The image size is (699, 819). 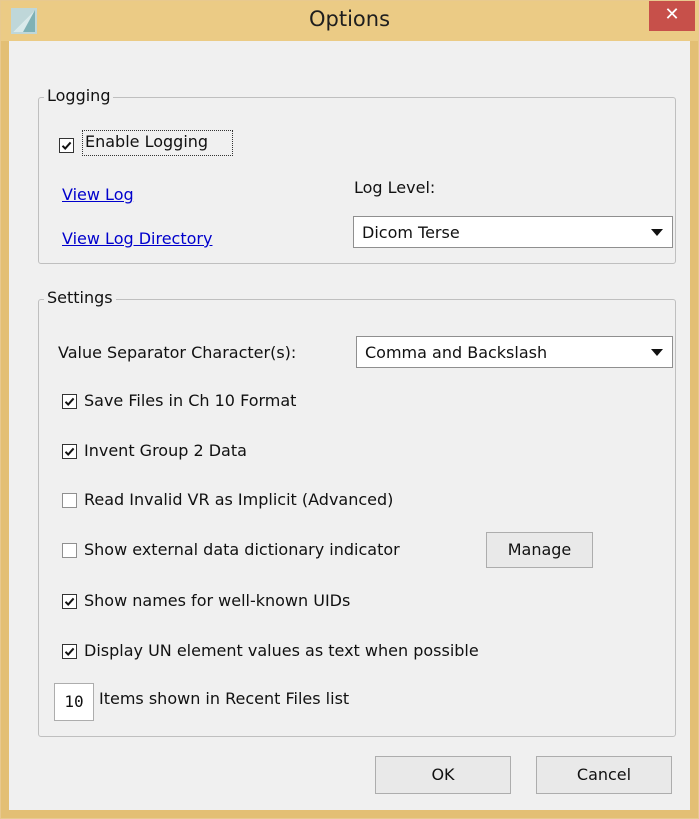 What do you see at coordinates (137, 238) in the screenshot?
I see `view-log-directory-link: View Log Directory` at bounding box center [137, 238].